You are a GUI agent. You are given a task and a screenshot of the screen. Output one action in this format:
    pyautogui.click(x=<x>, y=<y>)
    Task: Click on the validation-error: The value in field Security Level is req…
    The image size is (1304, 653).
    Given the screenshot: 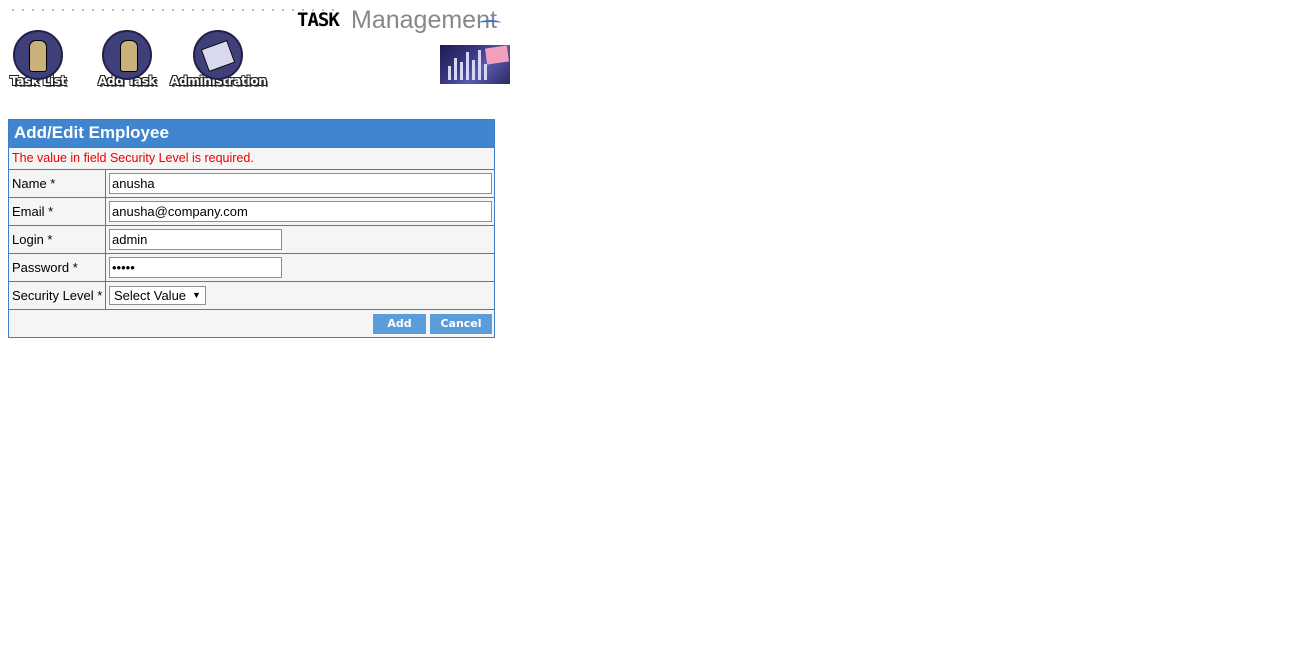 What is the action you would take?
    pyautogui.click(x=251, y=158)
    